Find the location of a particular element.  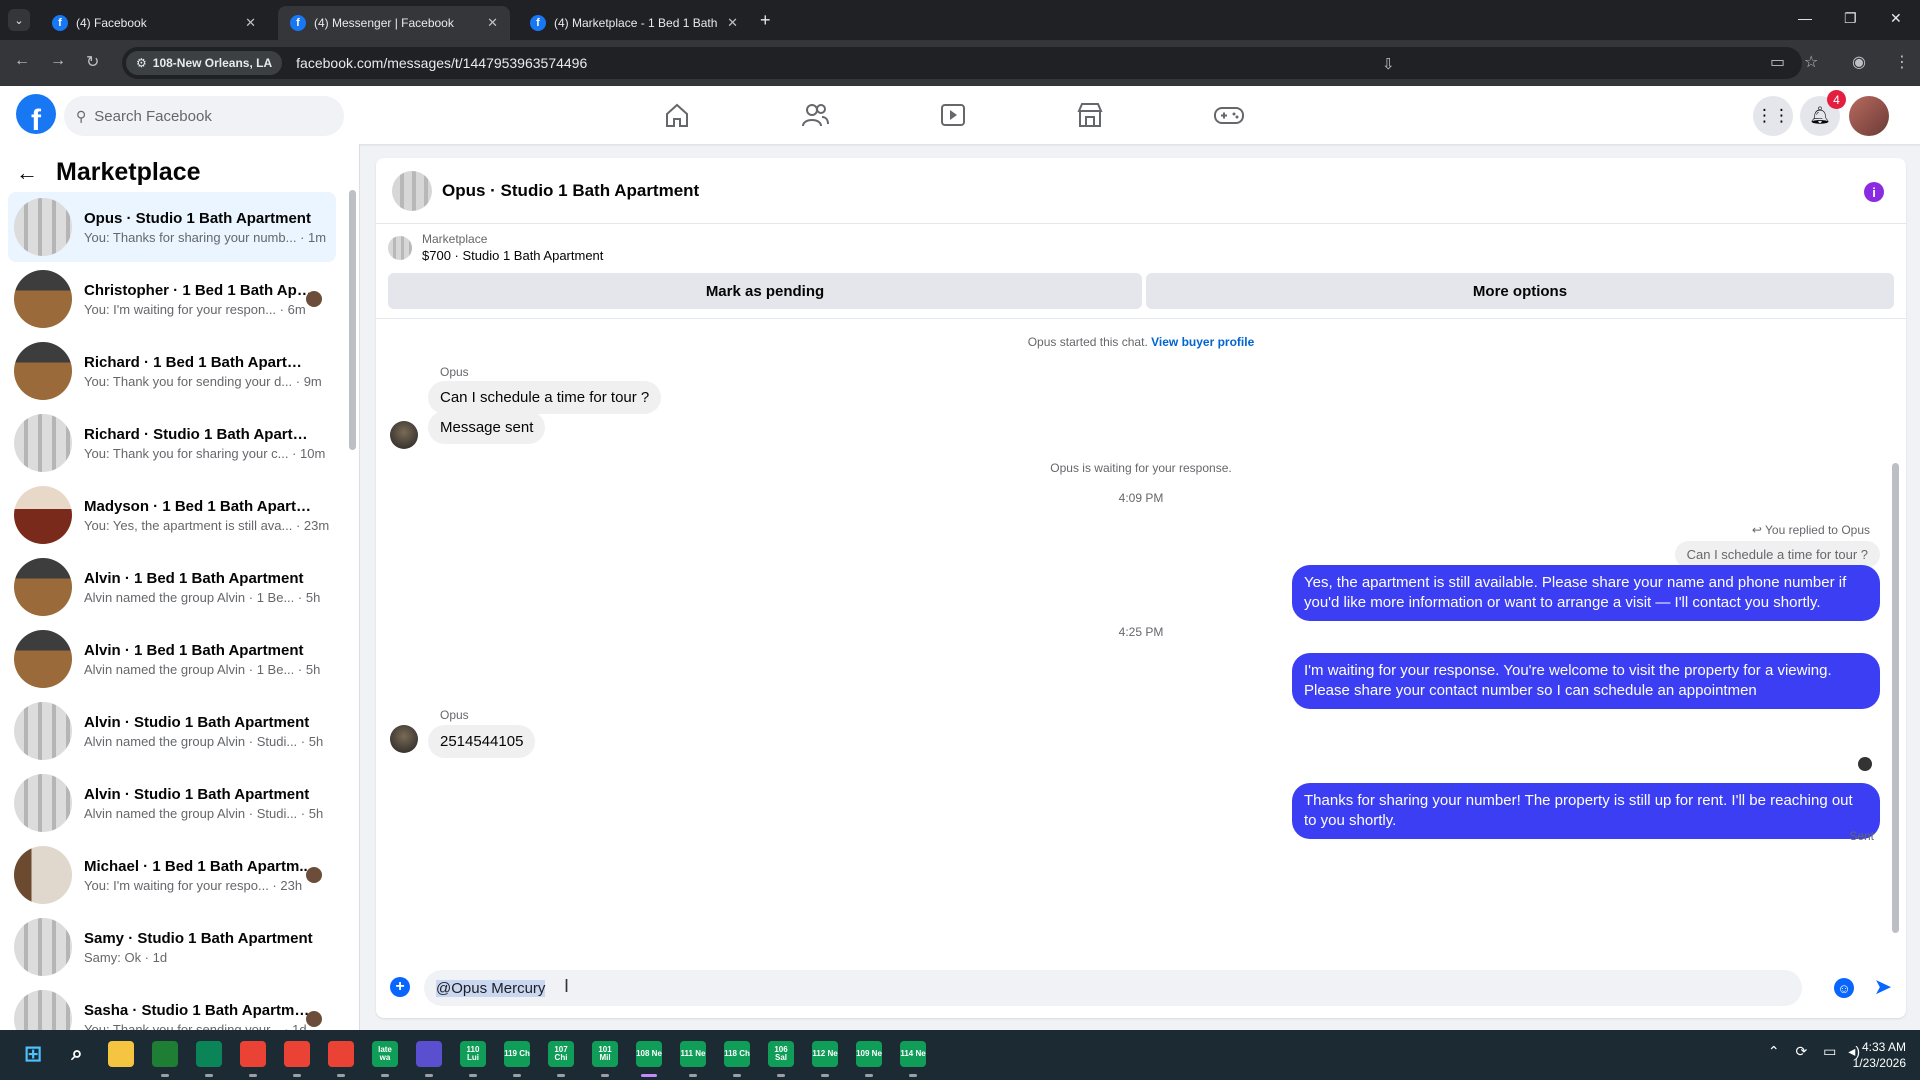

minimize-icon: — is located at coordinates (1805, 18).